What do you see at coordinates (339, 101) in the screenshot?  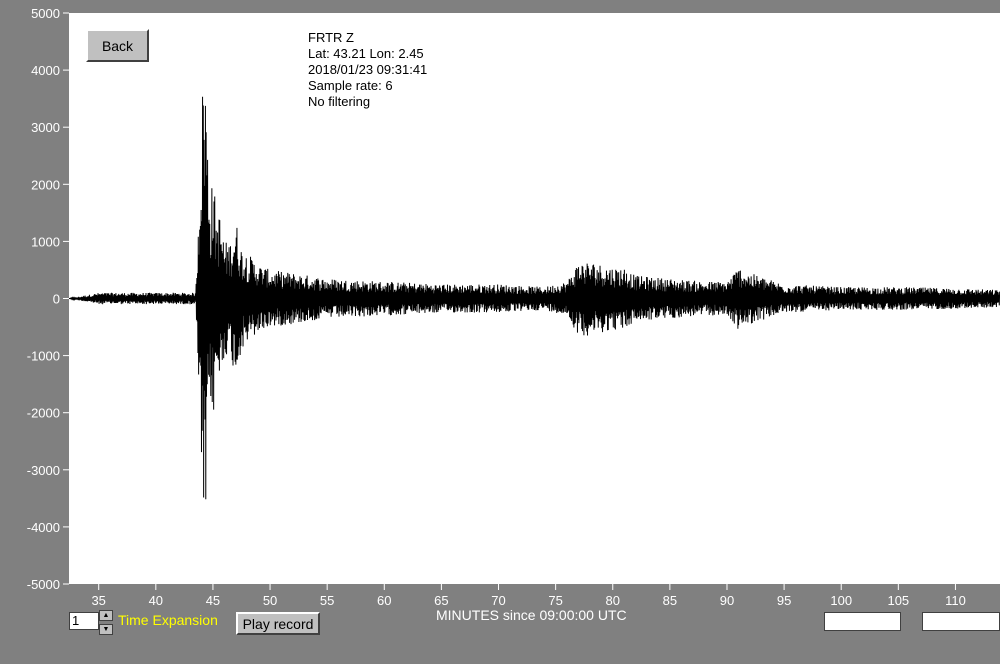 I see `filter-label: No filtering` at bounding box center [339, 101].